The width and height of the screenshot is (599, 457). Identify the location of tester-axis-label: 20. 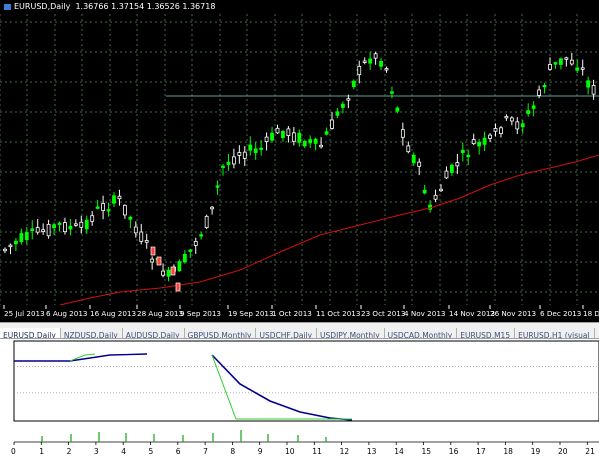
(563, 451).